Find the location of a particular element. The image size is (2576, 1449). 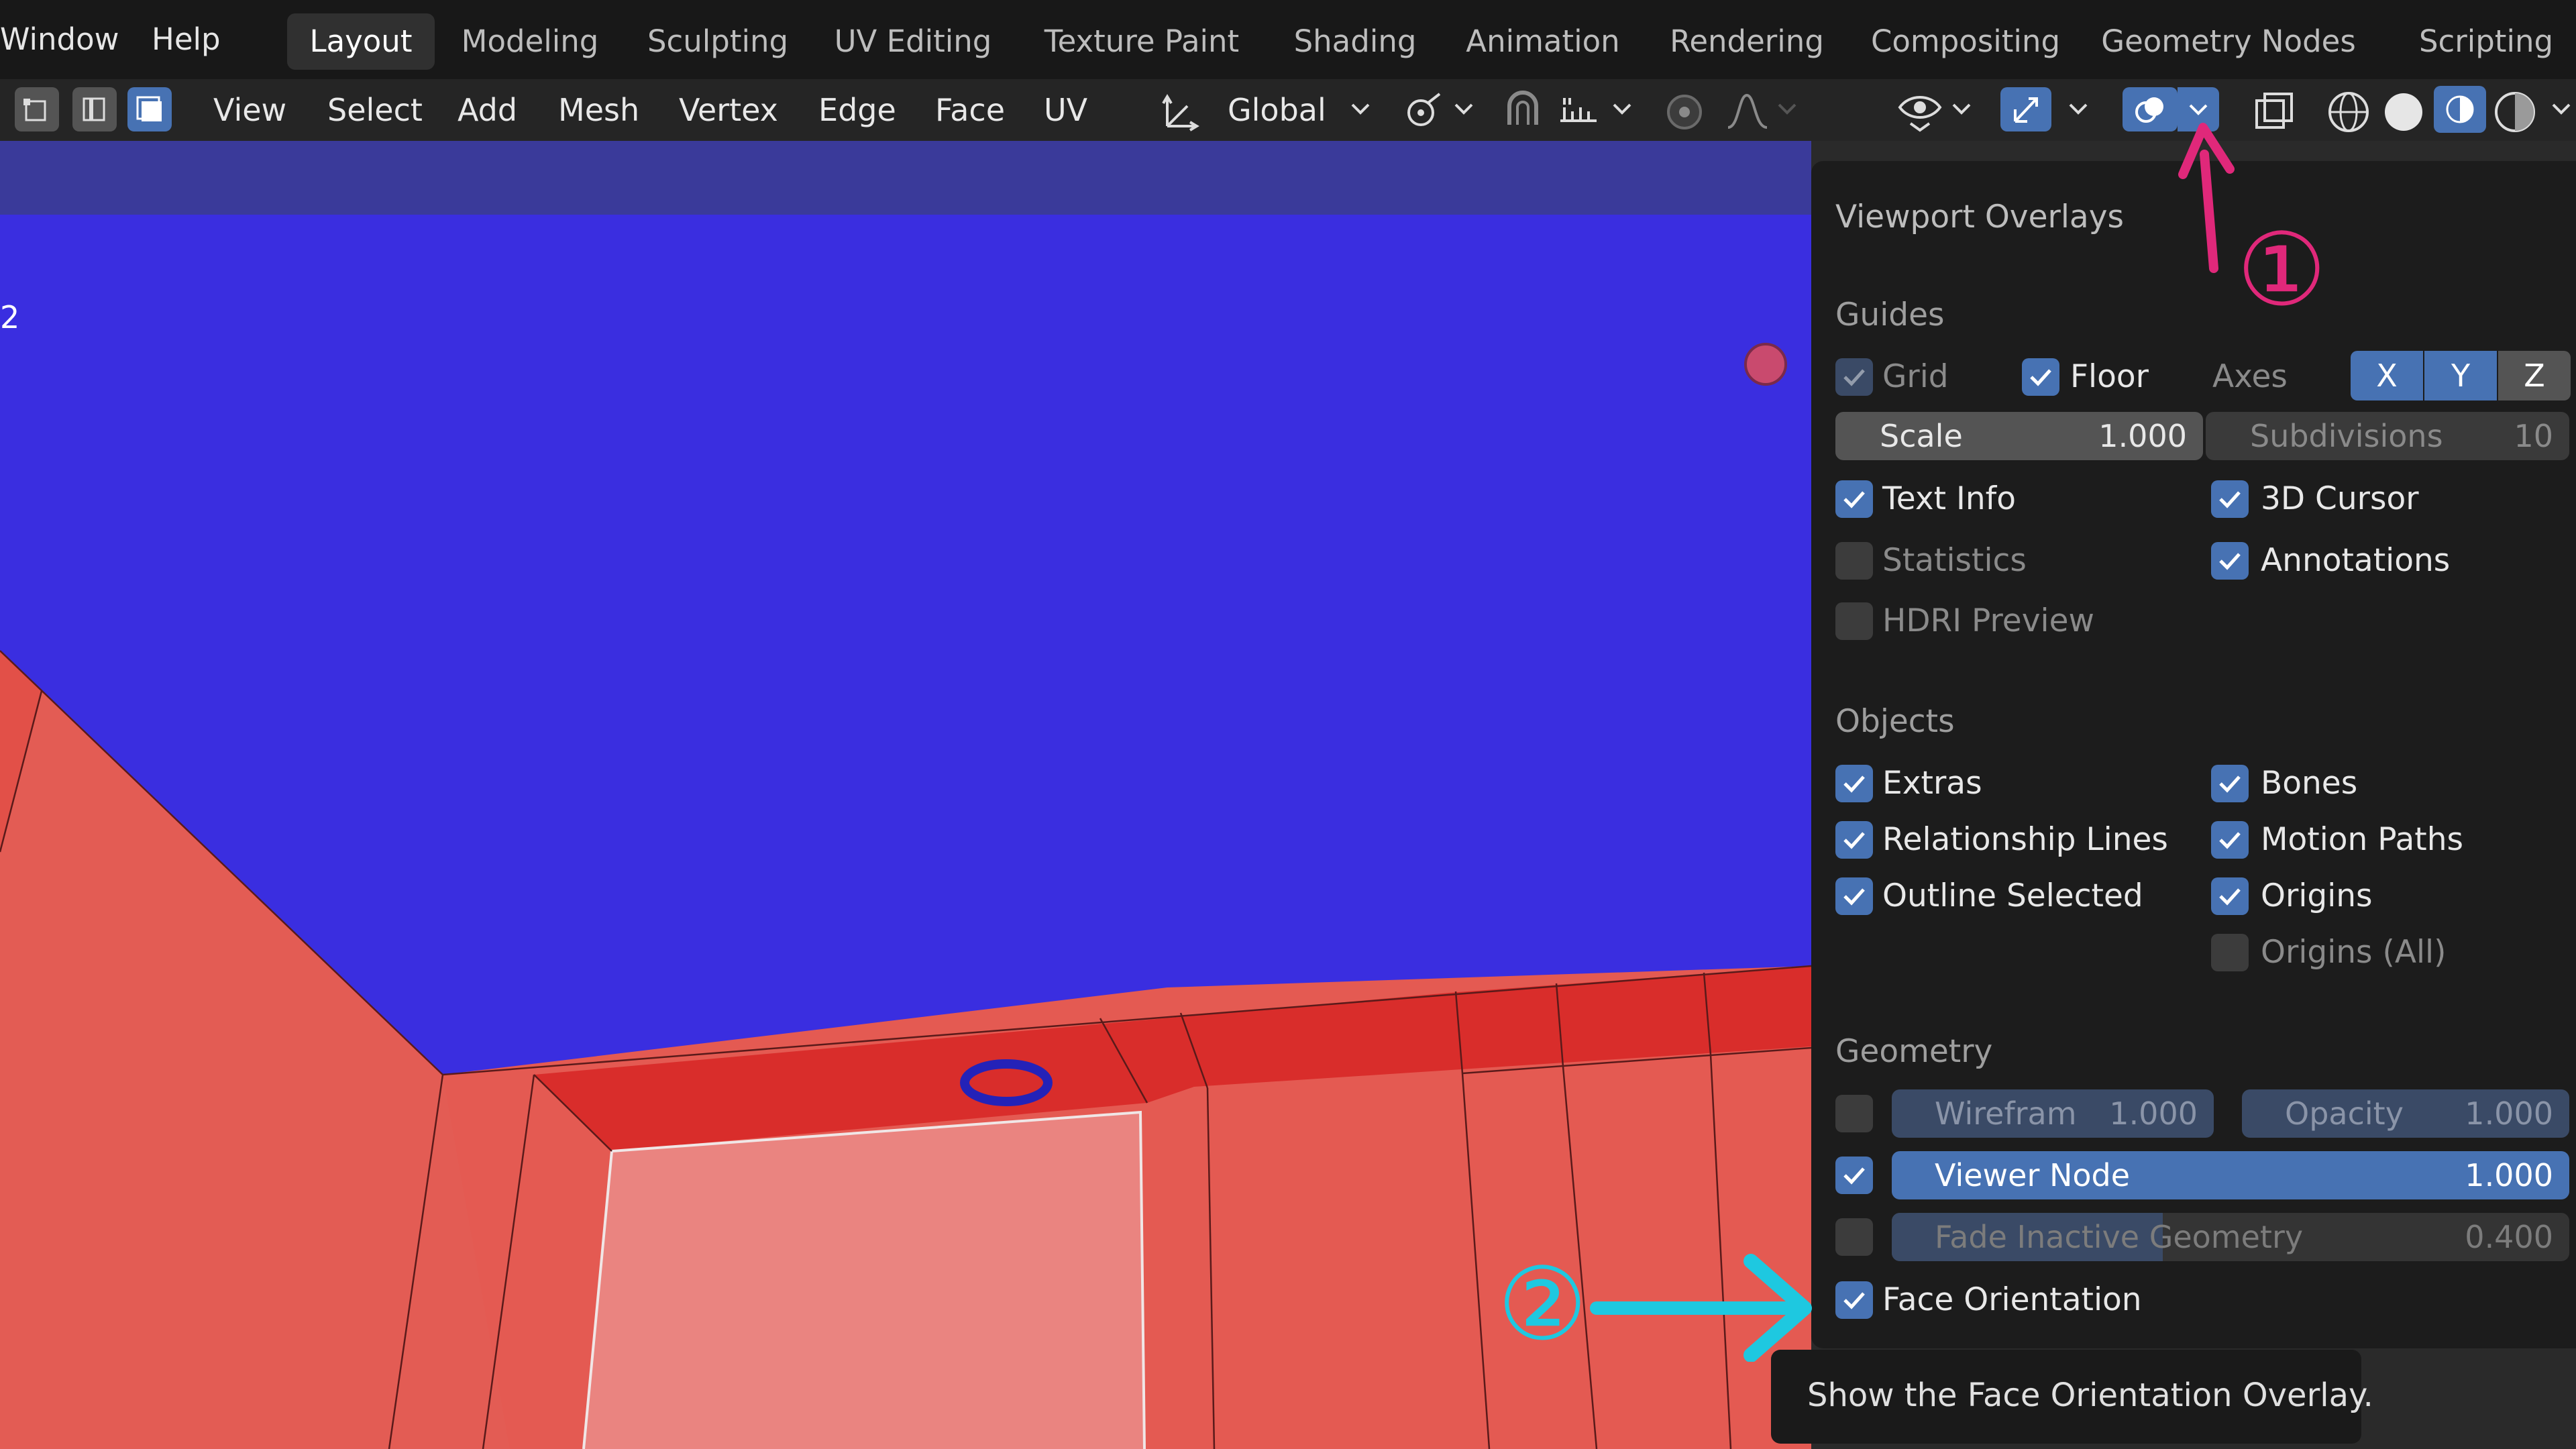

object-visibility-icon is located at coordinates (1920, 111).